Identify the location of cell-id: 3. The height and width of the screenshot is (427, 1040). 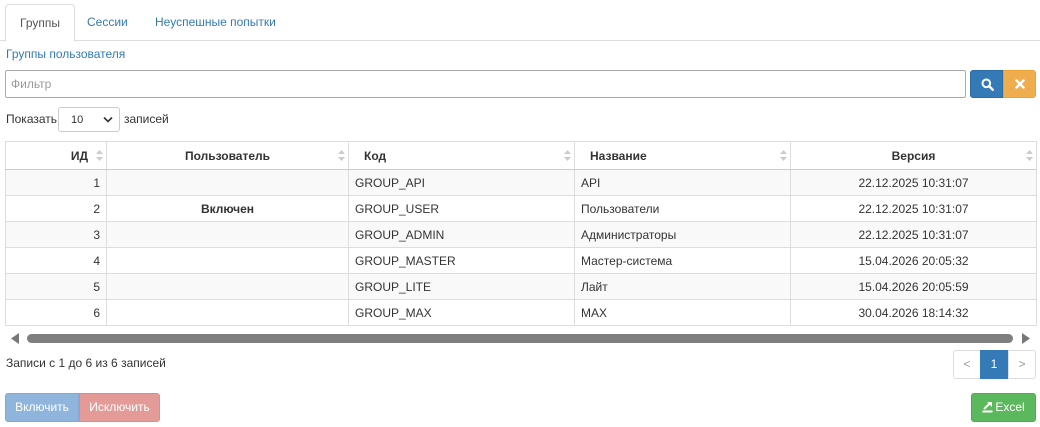
(56, 234).